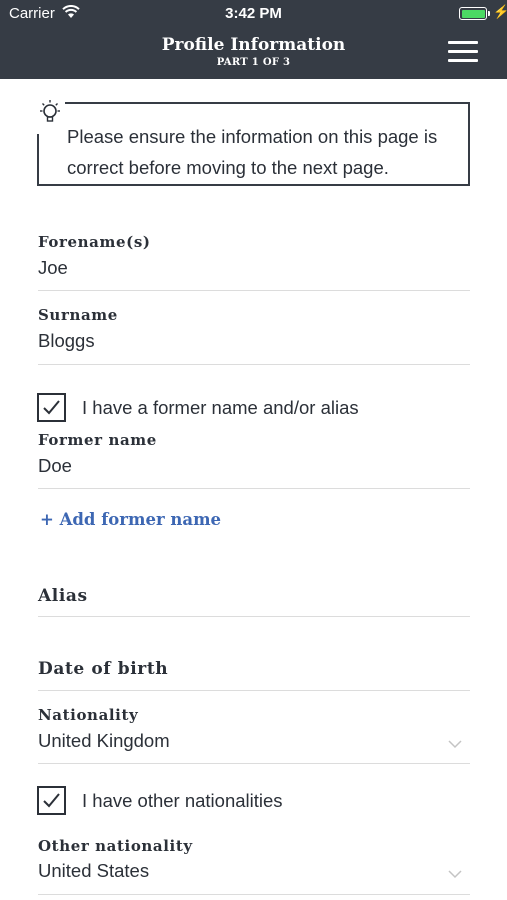 The image size is (507, 900). I want to click on forename-label: Forename(s), so click(94, 242).